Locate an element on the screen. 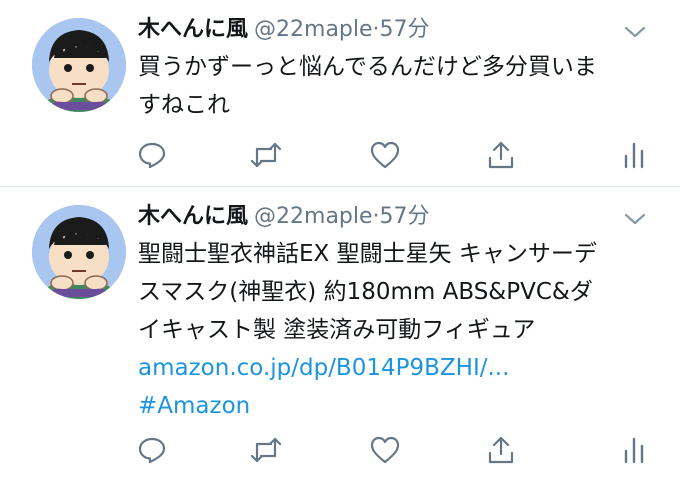  tweet-text: 買うかずーっと悩んでるんだけど多分買いま すねこれ is located at coordinates (398, 86).